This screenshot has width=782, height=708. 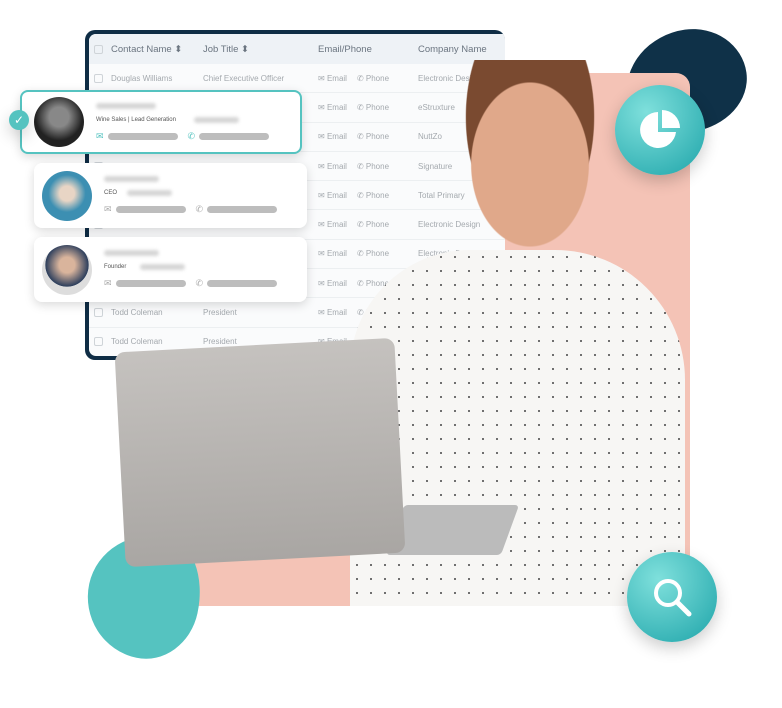 What do you see at coordinates (111, 193) in the screenshot?
I see `card-role: CEO` at bounding box center [111, 193].